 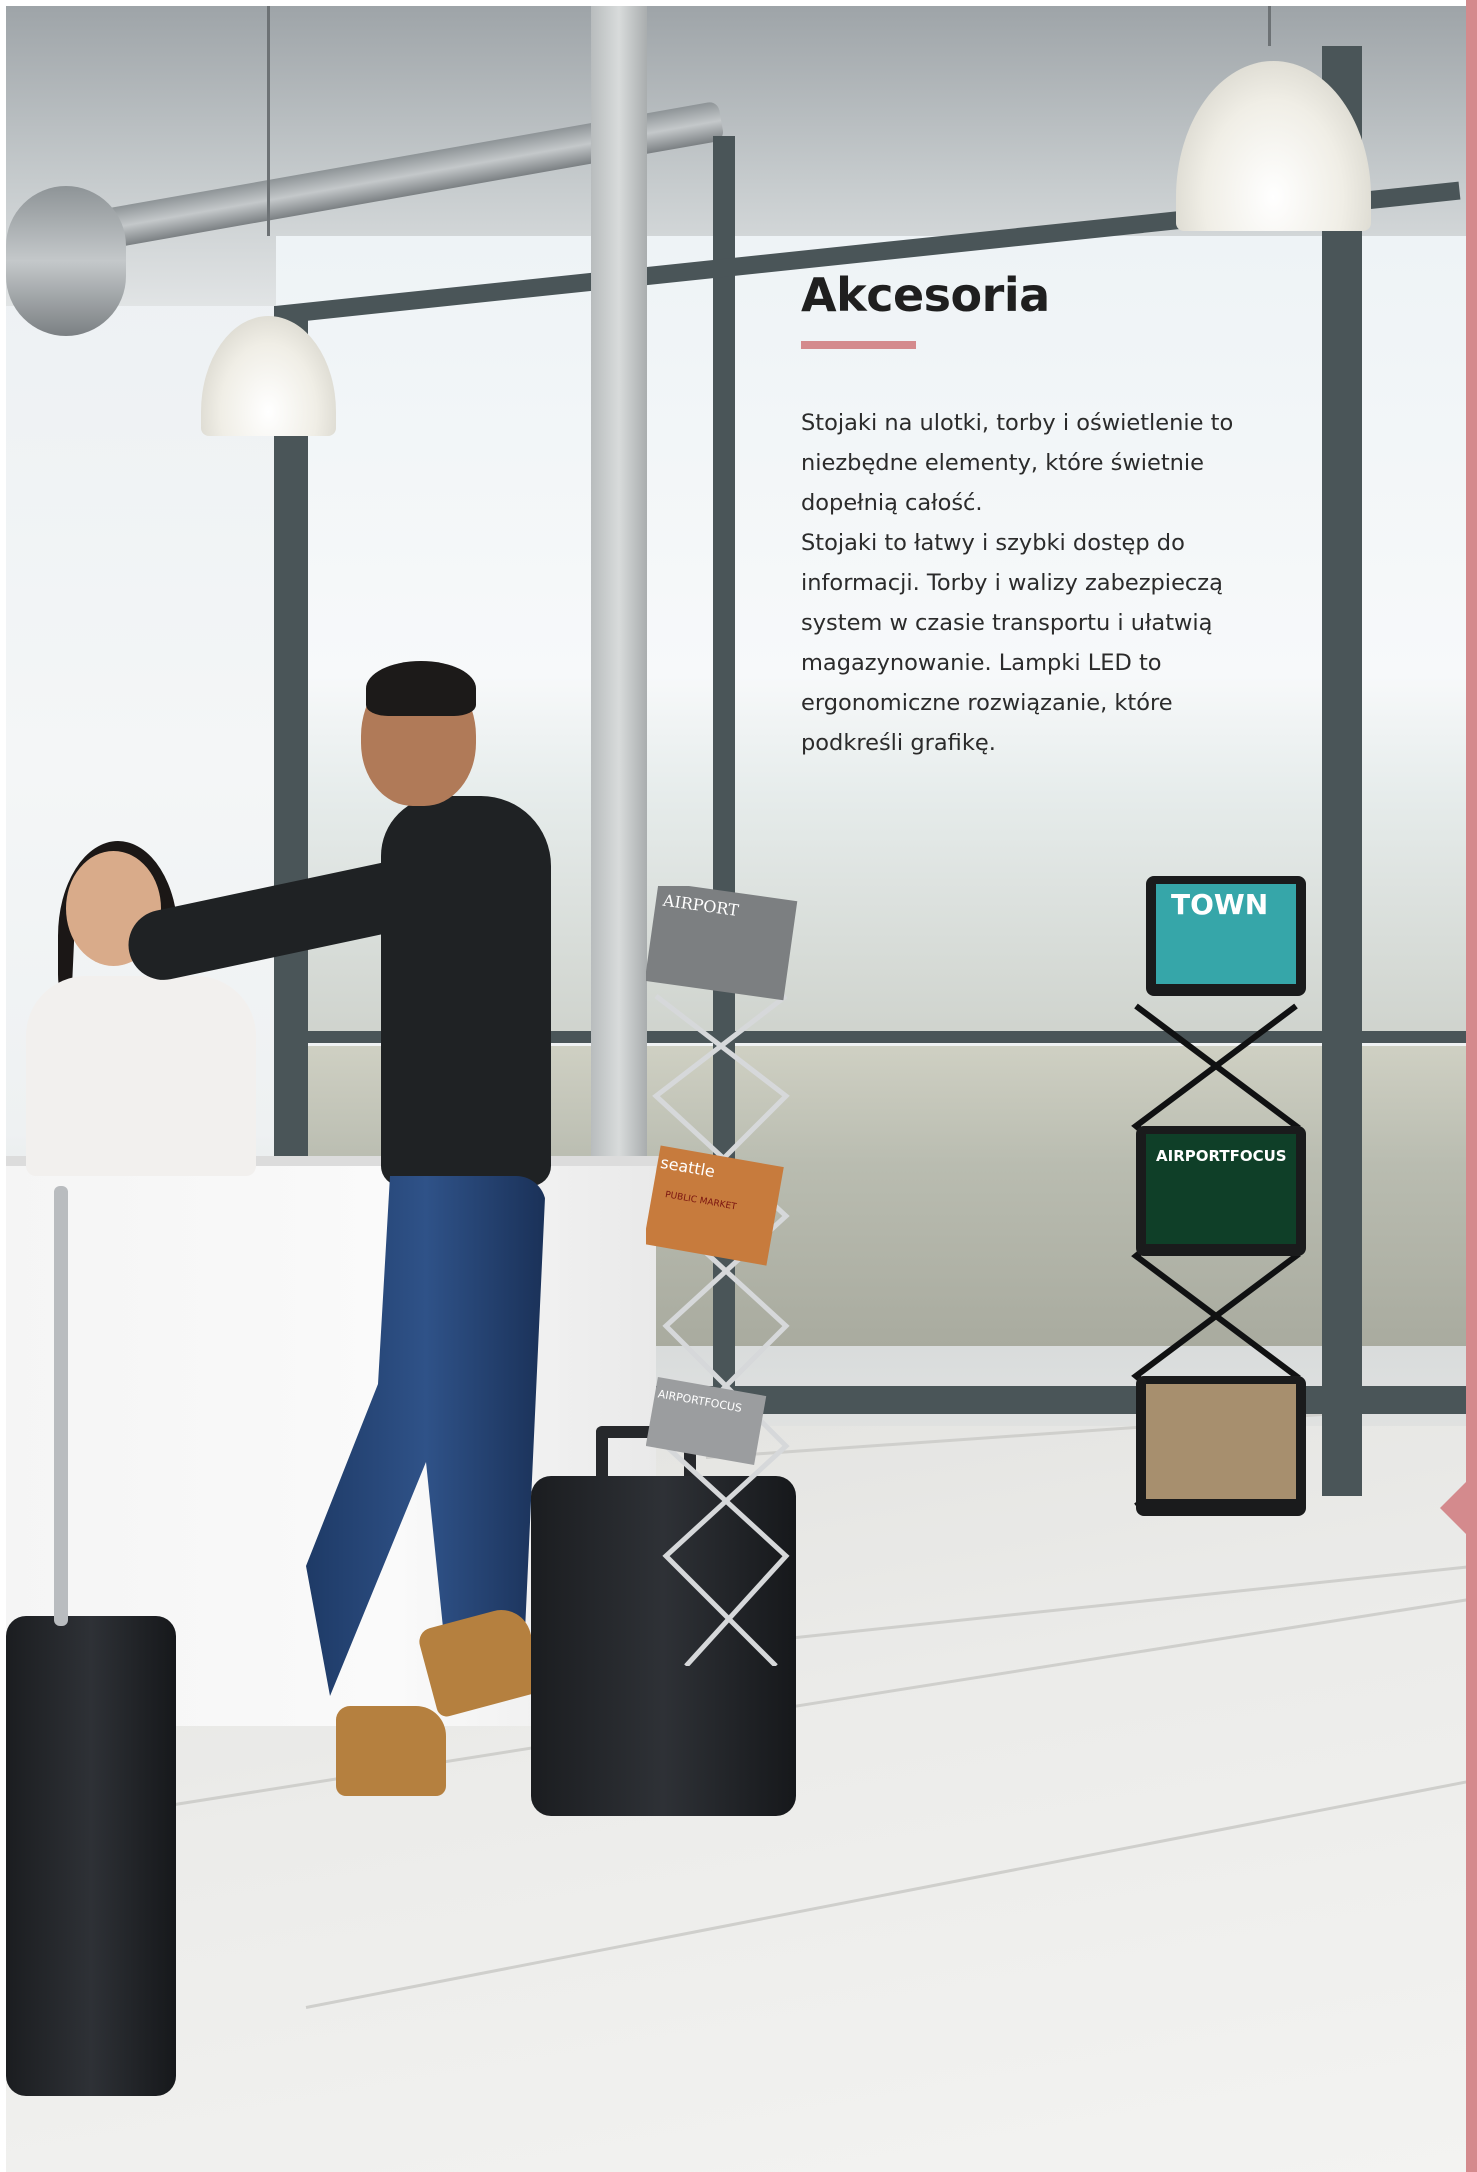 I want to click on accent-strip, so click(x=1471, y=1086).